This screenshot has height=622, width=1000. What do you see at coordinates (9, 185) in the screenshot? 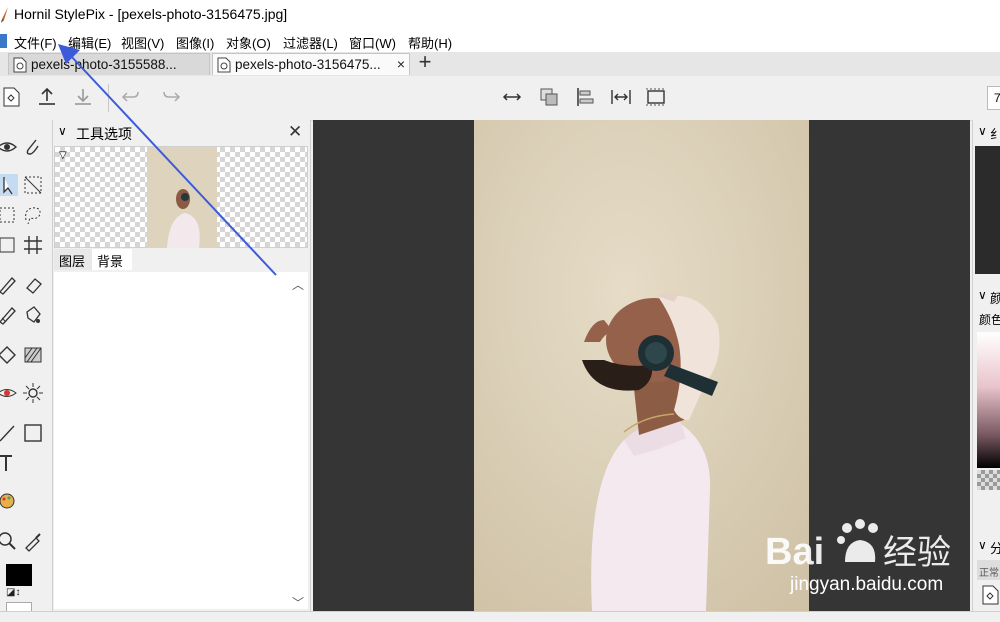
I see `move-pointer-icon` at bounding box center [9, 185].